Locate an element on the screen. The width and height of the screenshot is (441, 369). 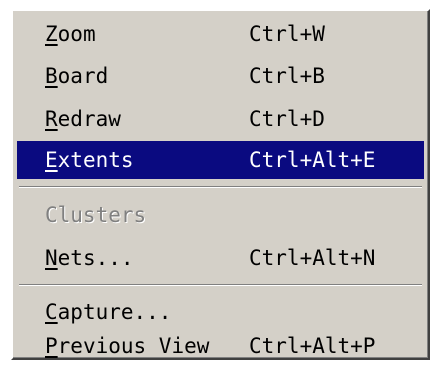
shortcut-label: Ctrl+D is located at coordinates (287, 119).